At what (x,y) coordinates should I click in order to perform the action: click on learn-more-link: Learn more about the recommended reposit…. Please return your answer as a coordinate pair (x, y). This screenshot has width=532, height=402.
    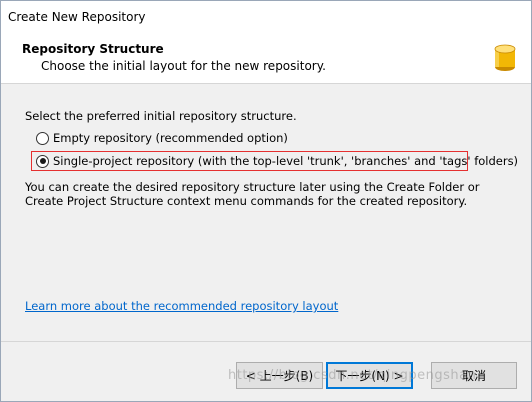
    Looking at the image, I should click on (181, 306).